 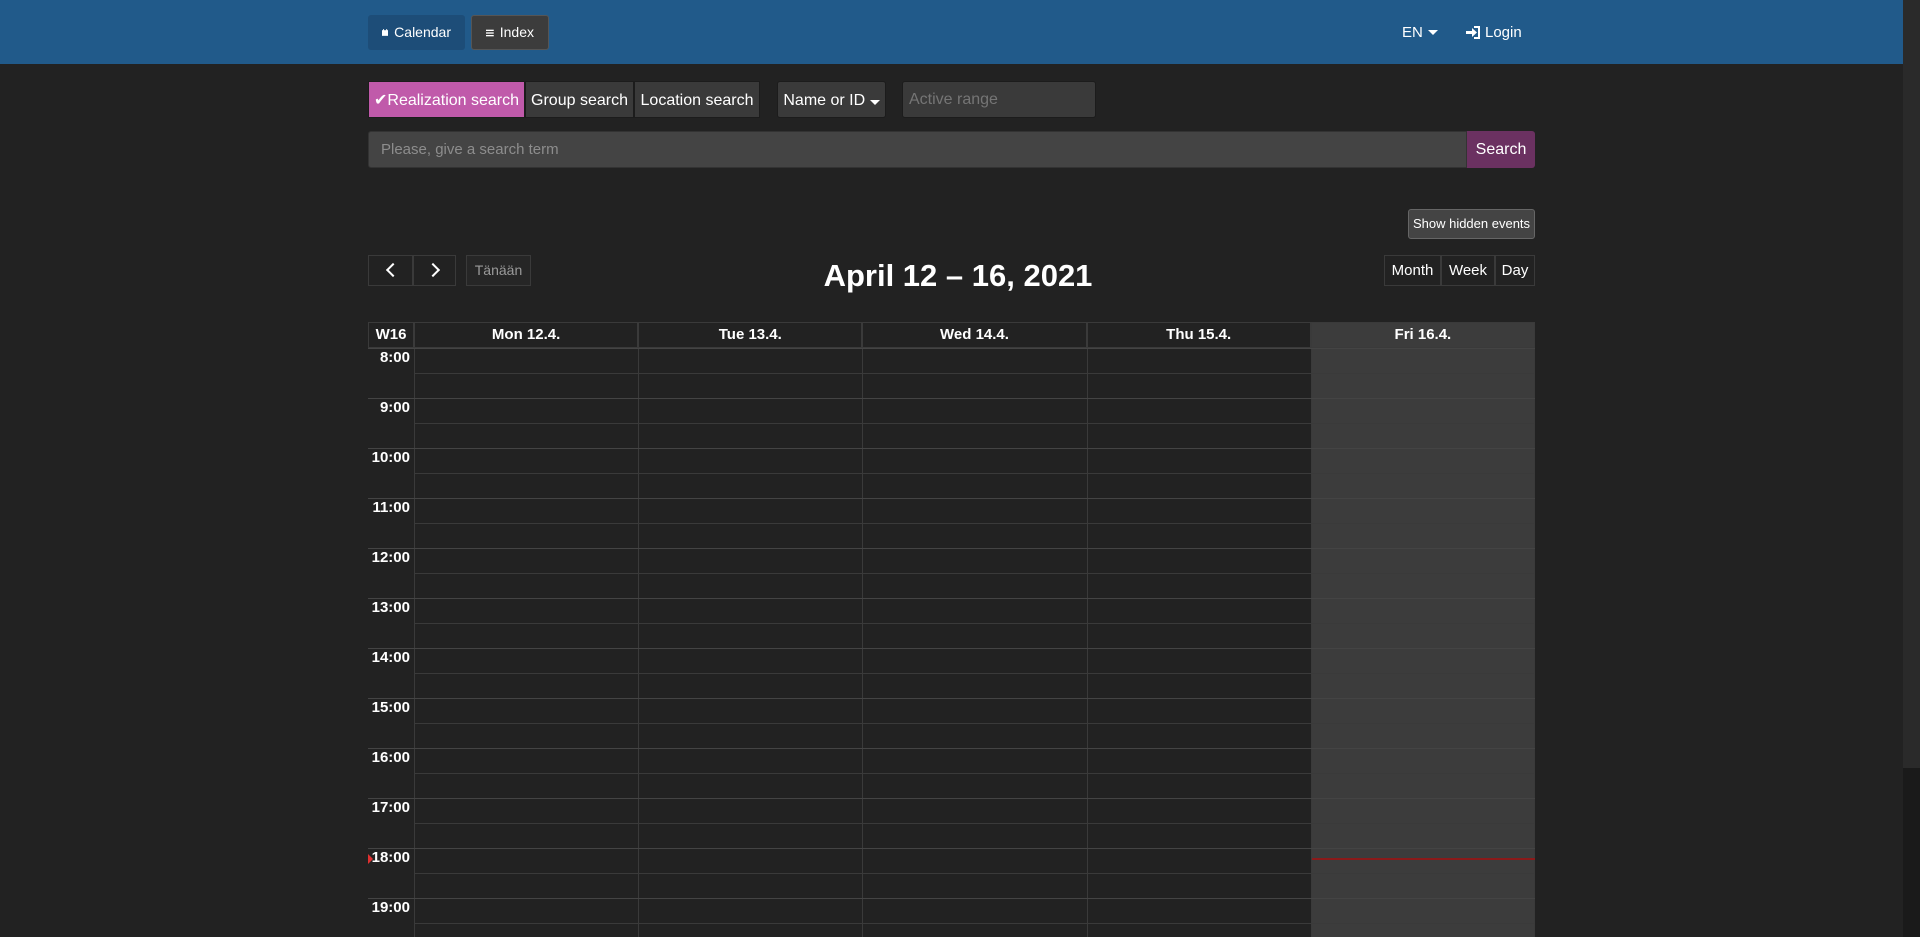 I want to click on show-hidden-events-button: Show hidden events, so click(x=1471, y=224).